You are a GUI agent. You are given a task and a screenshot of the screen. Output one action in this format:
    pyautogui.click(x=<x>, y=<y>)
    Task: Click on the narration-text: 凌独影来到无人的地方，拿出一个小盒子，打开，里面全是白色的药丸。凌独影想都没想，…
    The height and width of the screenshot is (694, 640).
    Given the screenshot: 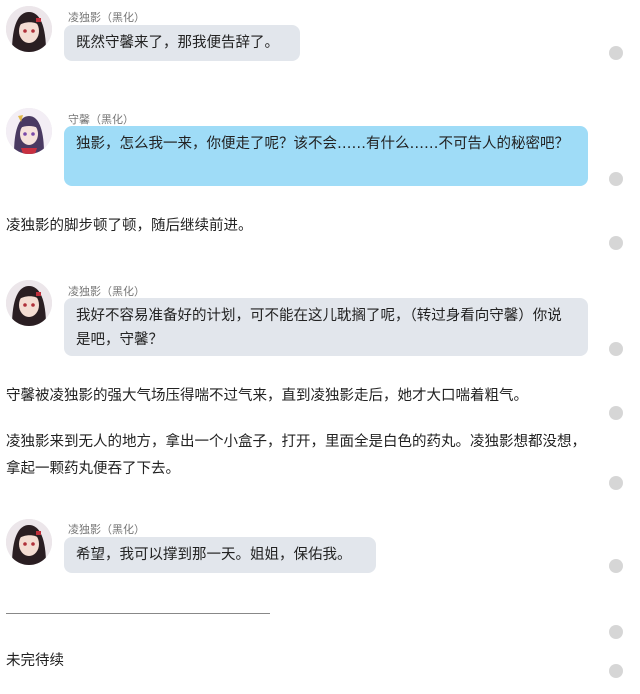 What is the action you would take?
    pyautogui.click(x=296, y=455)
    